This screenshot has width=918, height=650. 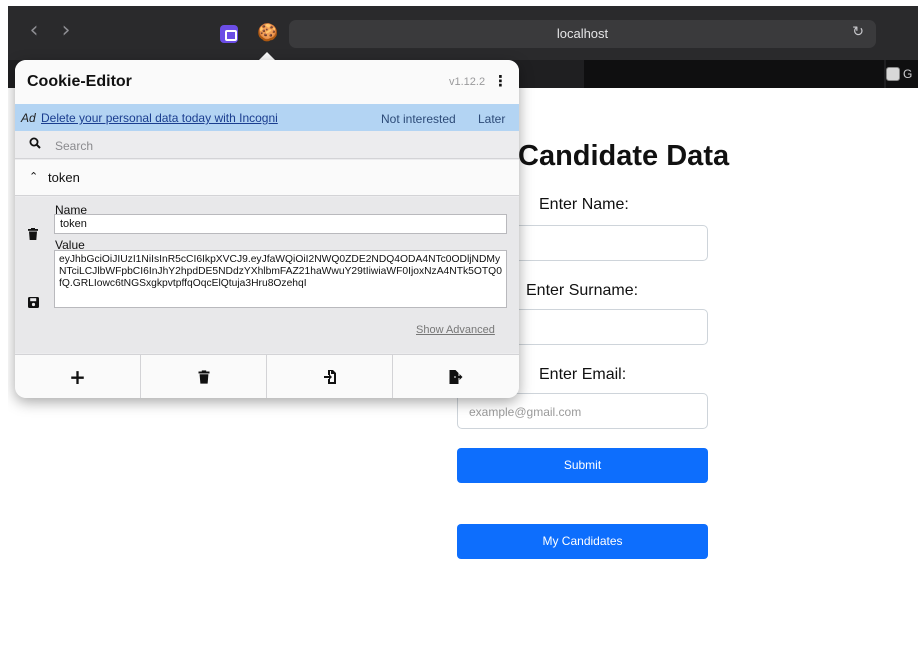 I want to click on import-icon, so click(x=329, y=377).